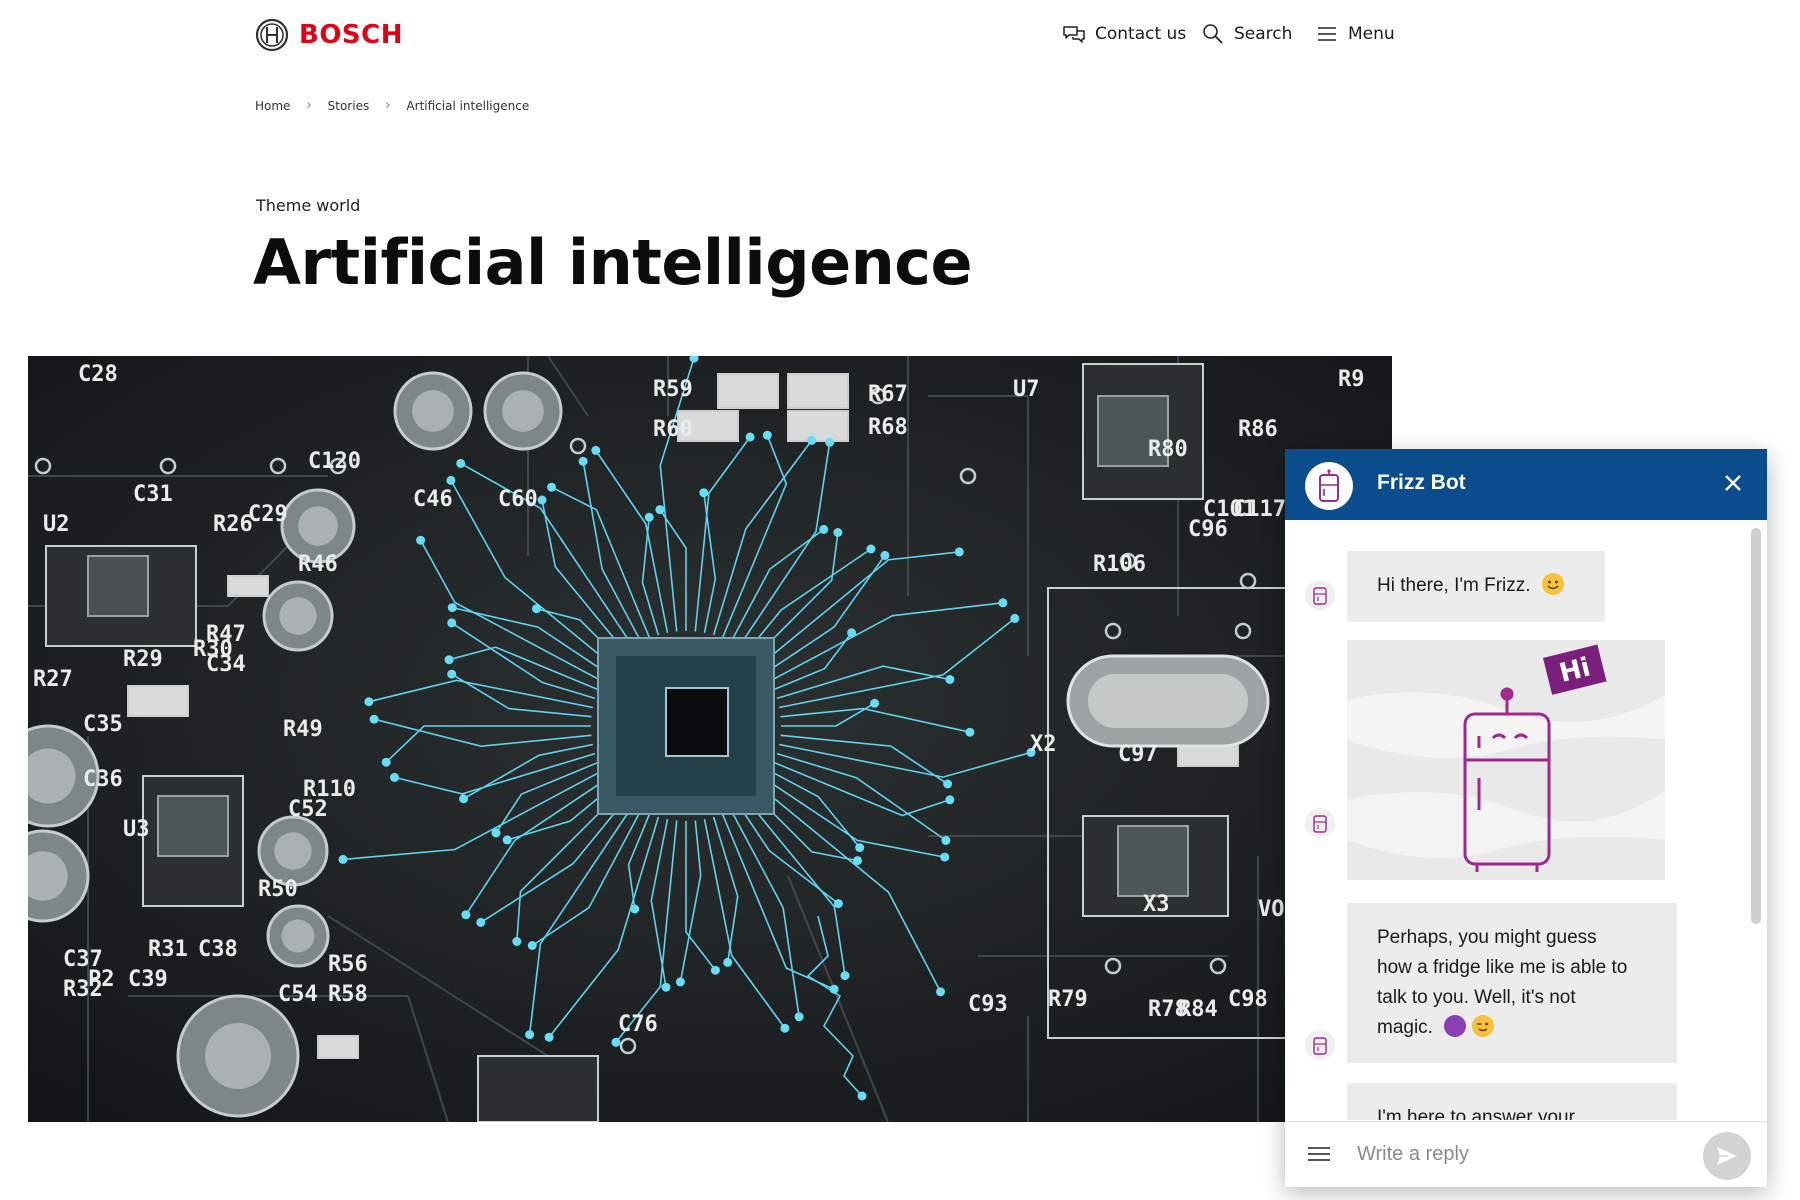  Describe the element at coordinates (136, 829) in the screenshot. I see `board-silkscreen-label: U3` at that location.